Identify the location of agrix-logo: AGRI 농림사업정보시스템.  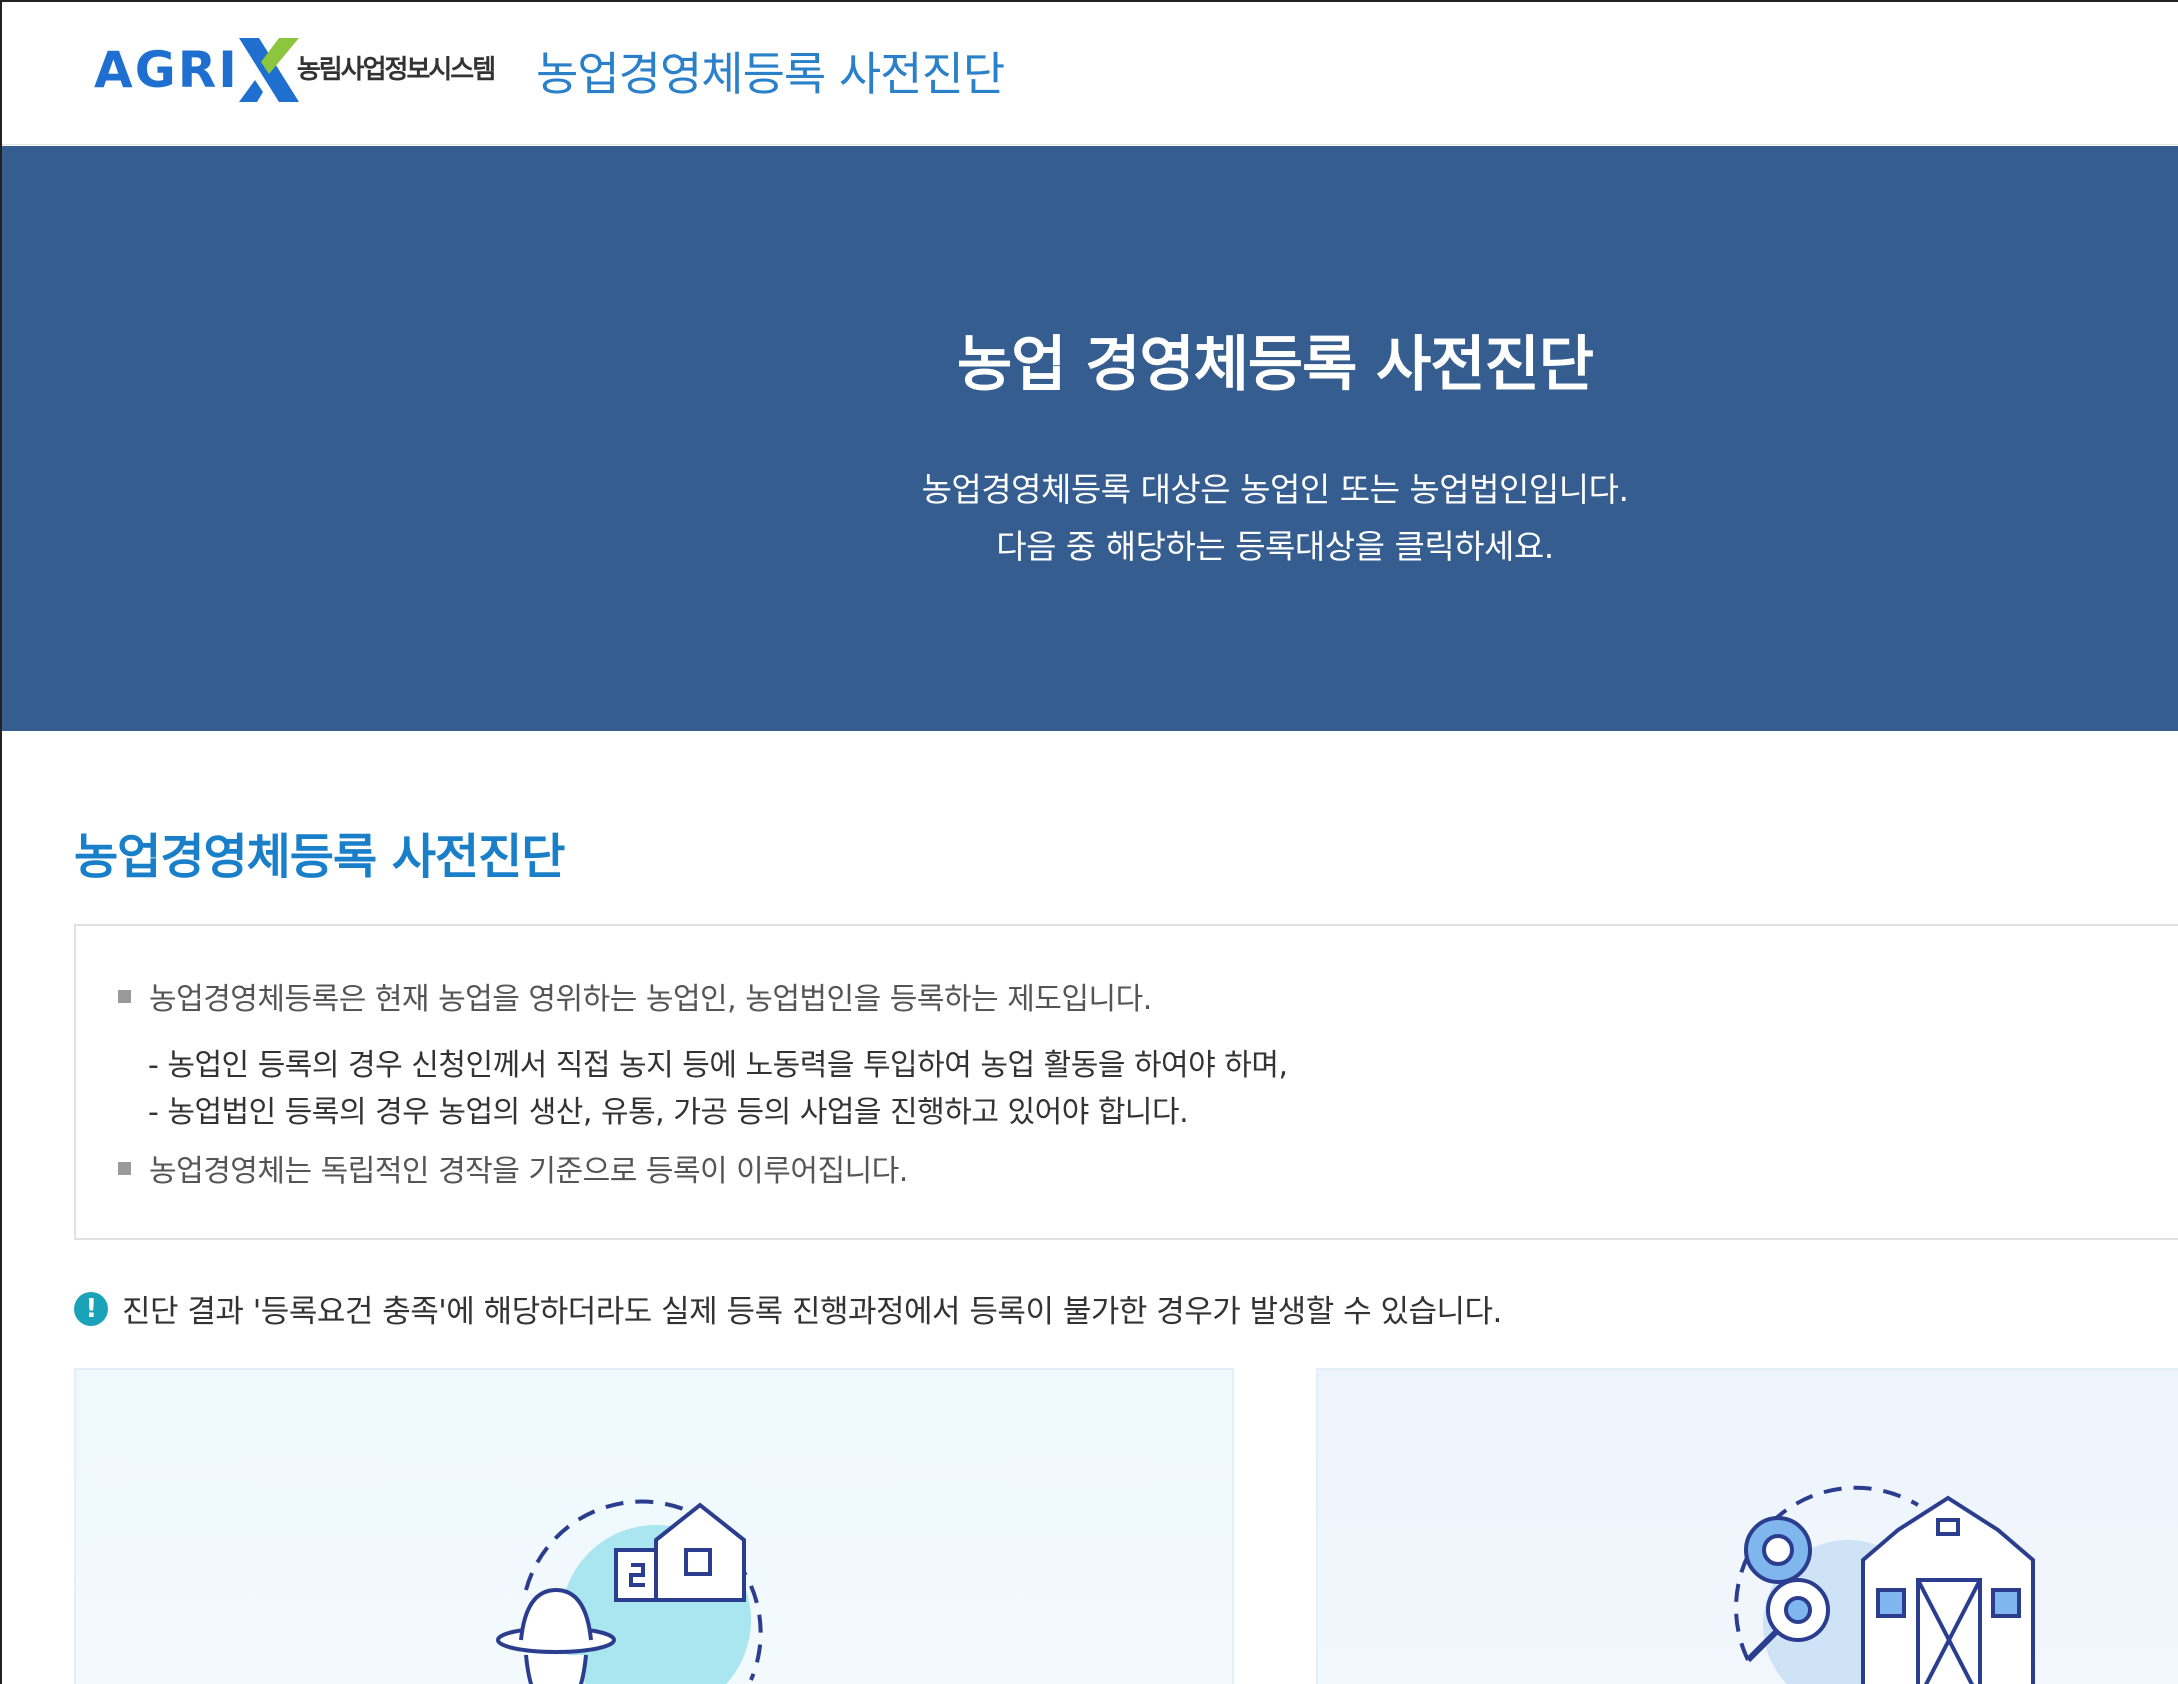
(295, 70).